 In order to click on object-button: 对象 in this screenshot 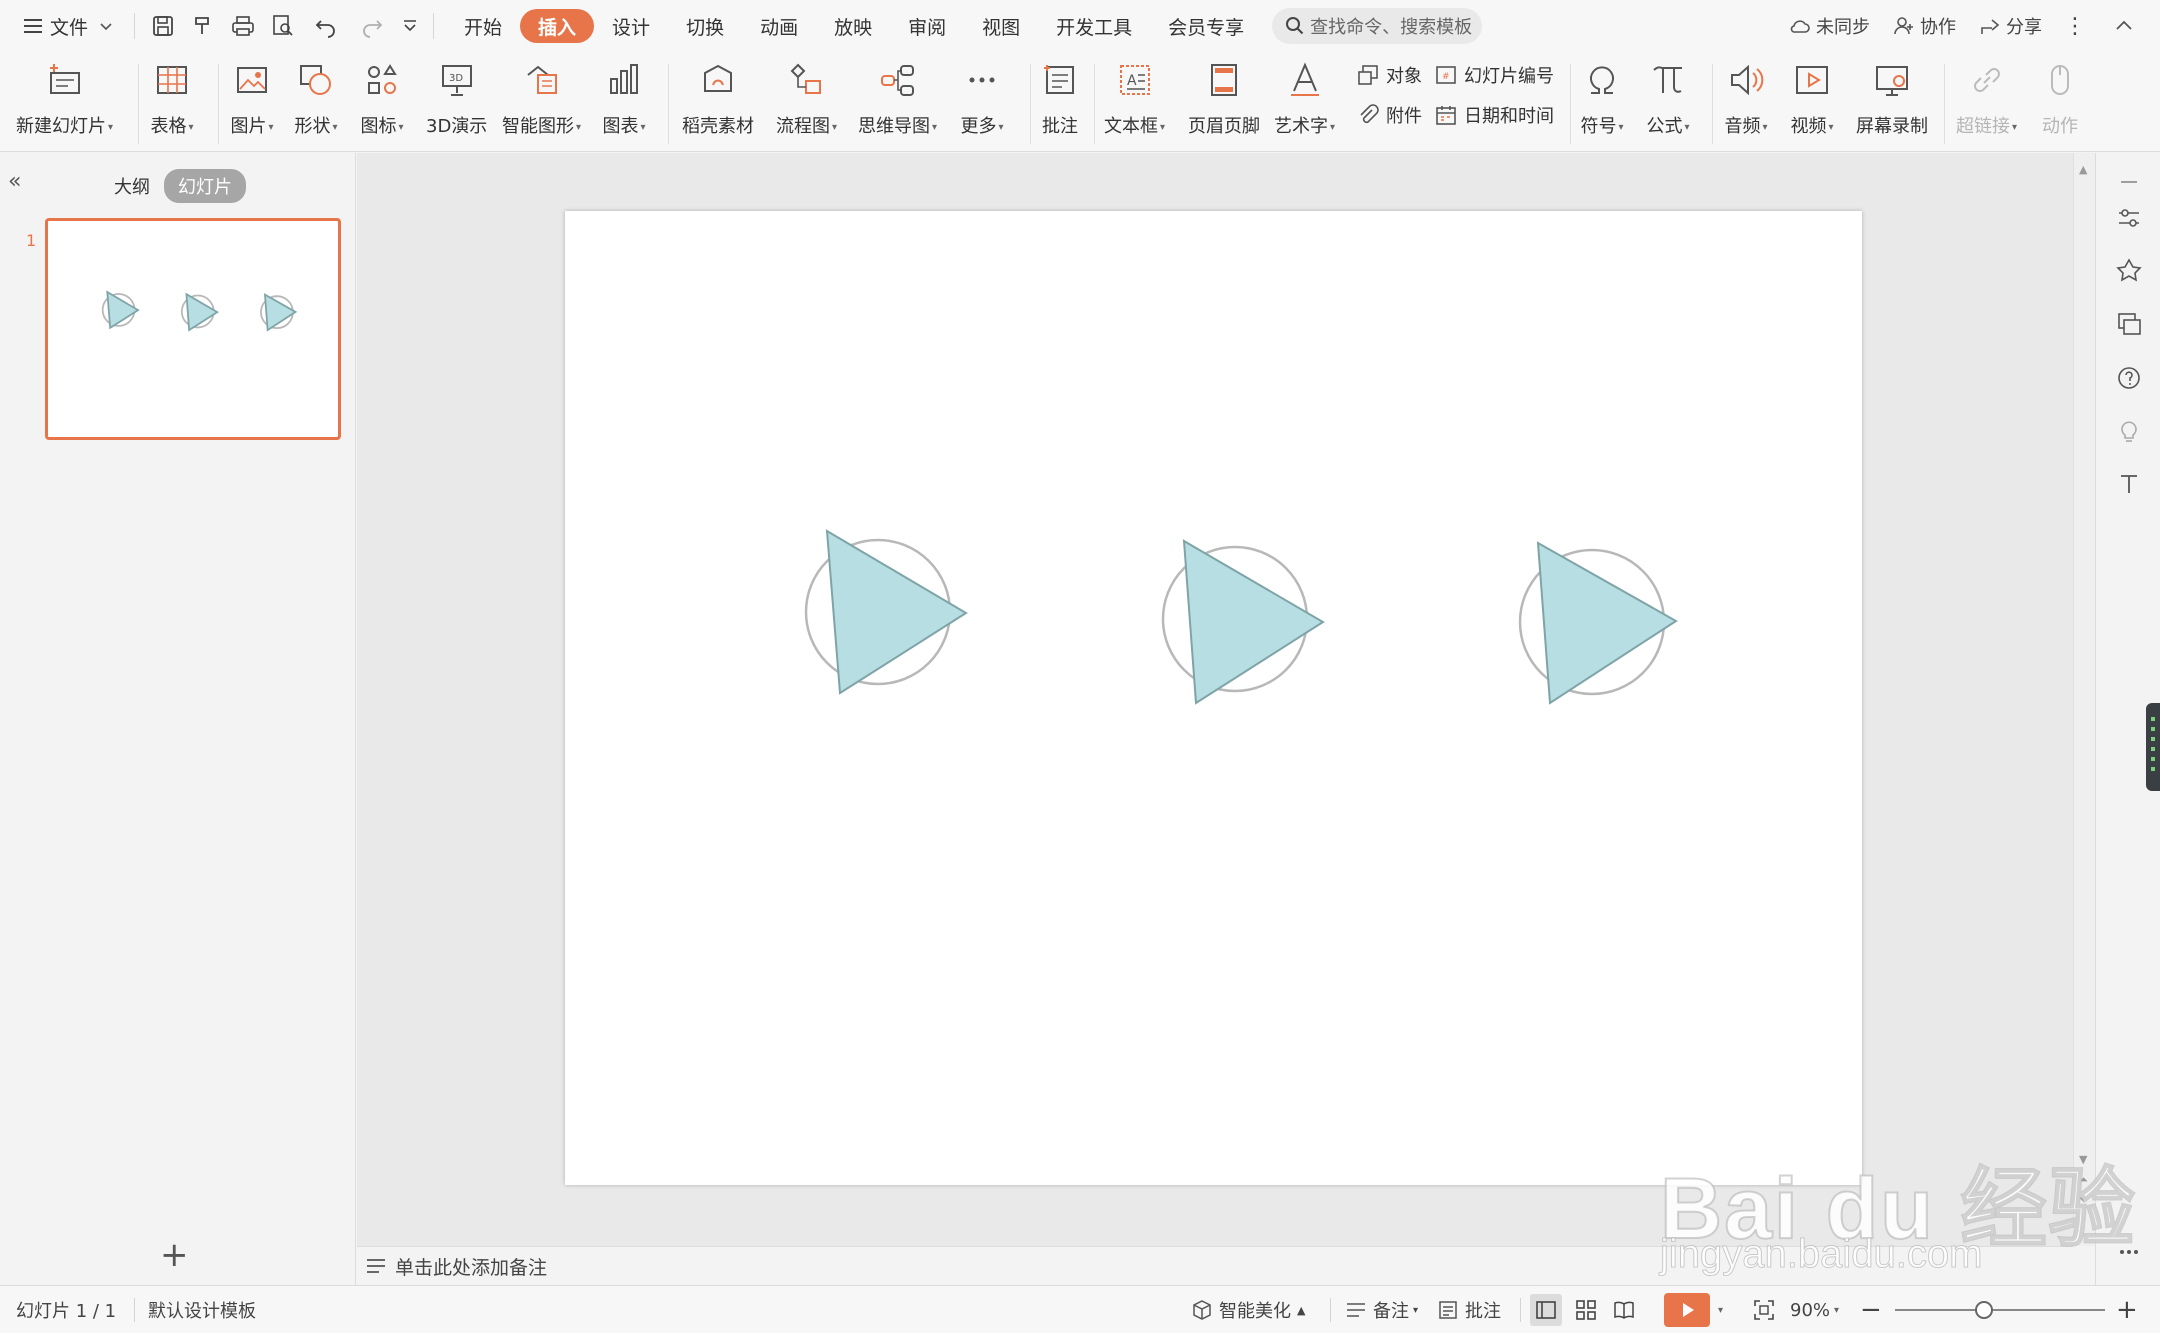, I will do `click(1389, 75)`.